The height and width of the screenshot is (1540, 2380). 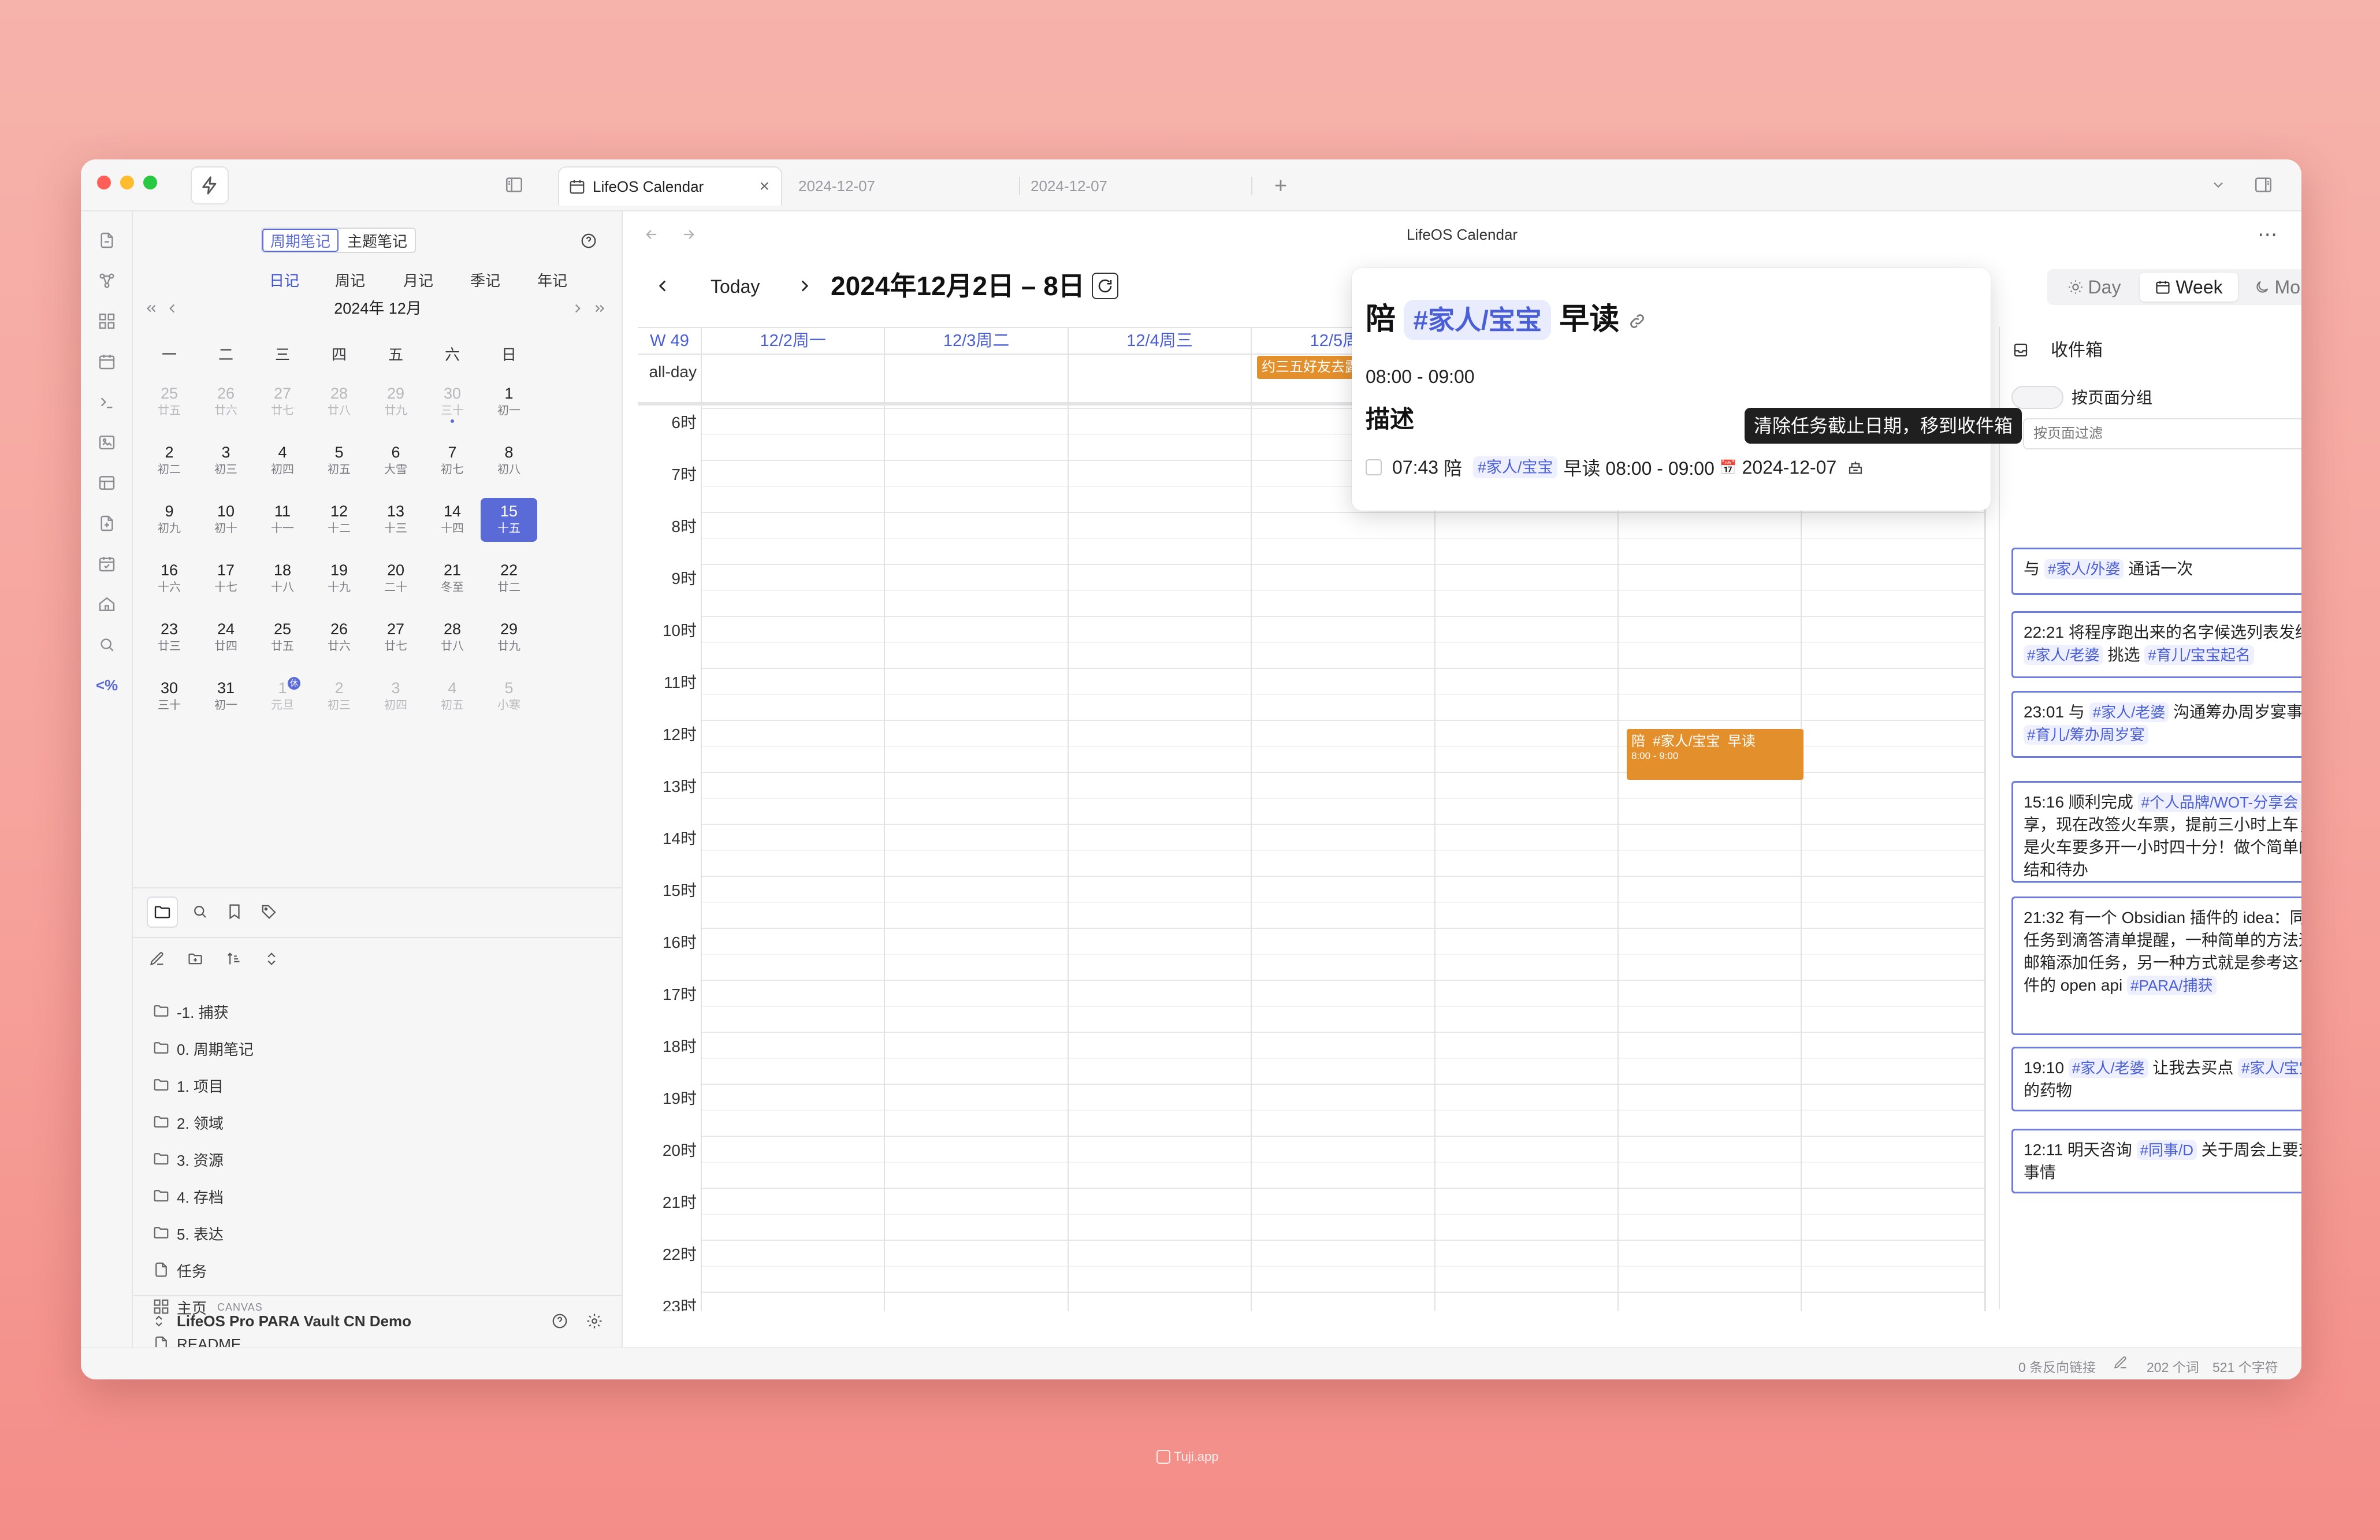 I want to click on tab-2024-12-07-a: 2024-12-07, so click(x=908, y=186).